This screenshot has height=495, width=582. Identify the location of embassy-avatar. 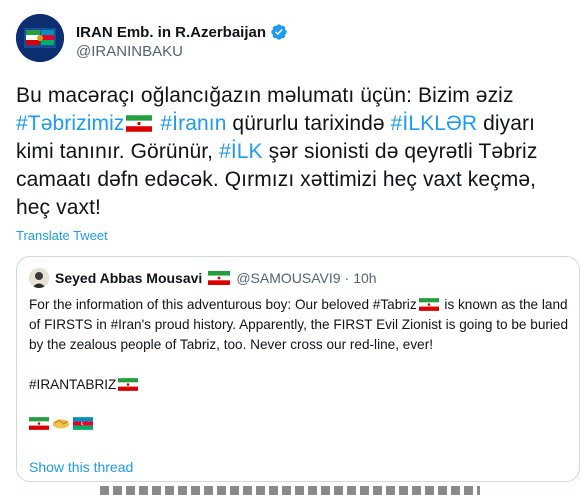
(40, 38).